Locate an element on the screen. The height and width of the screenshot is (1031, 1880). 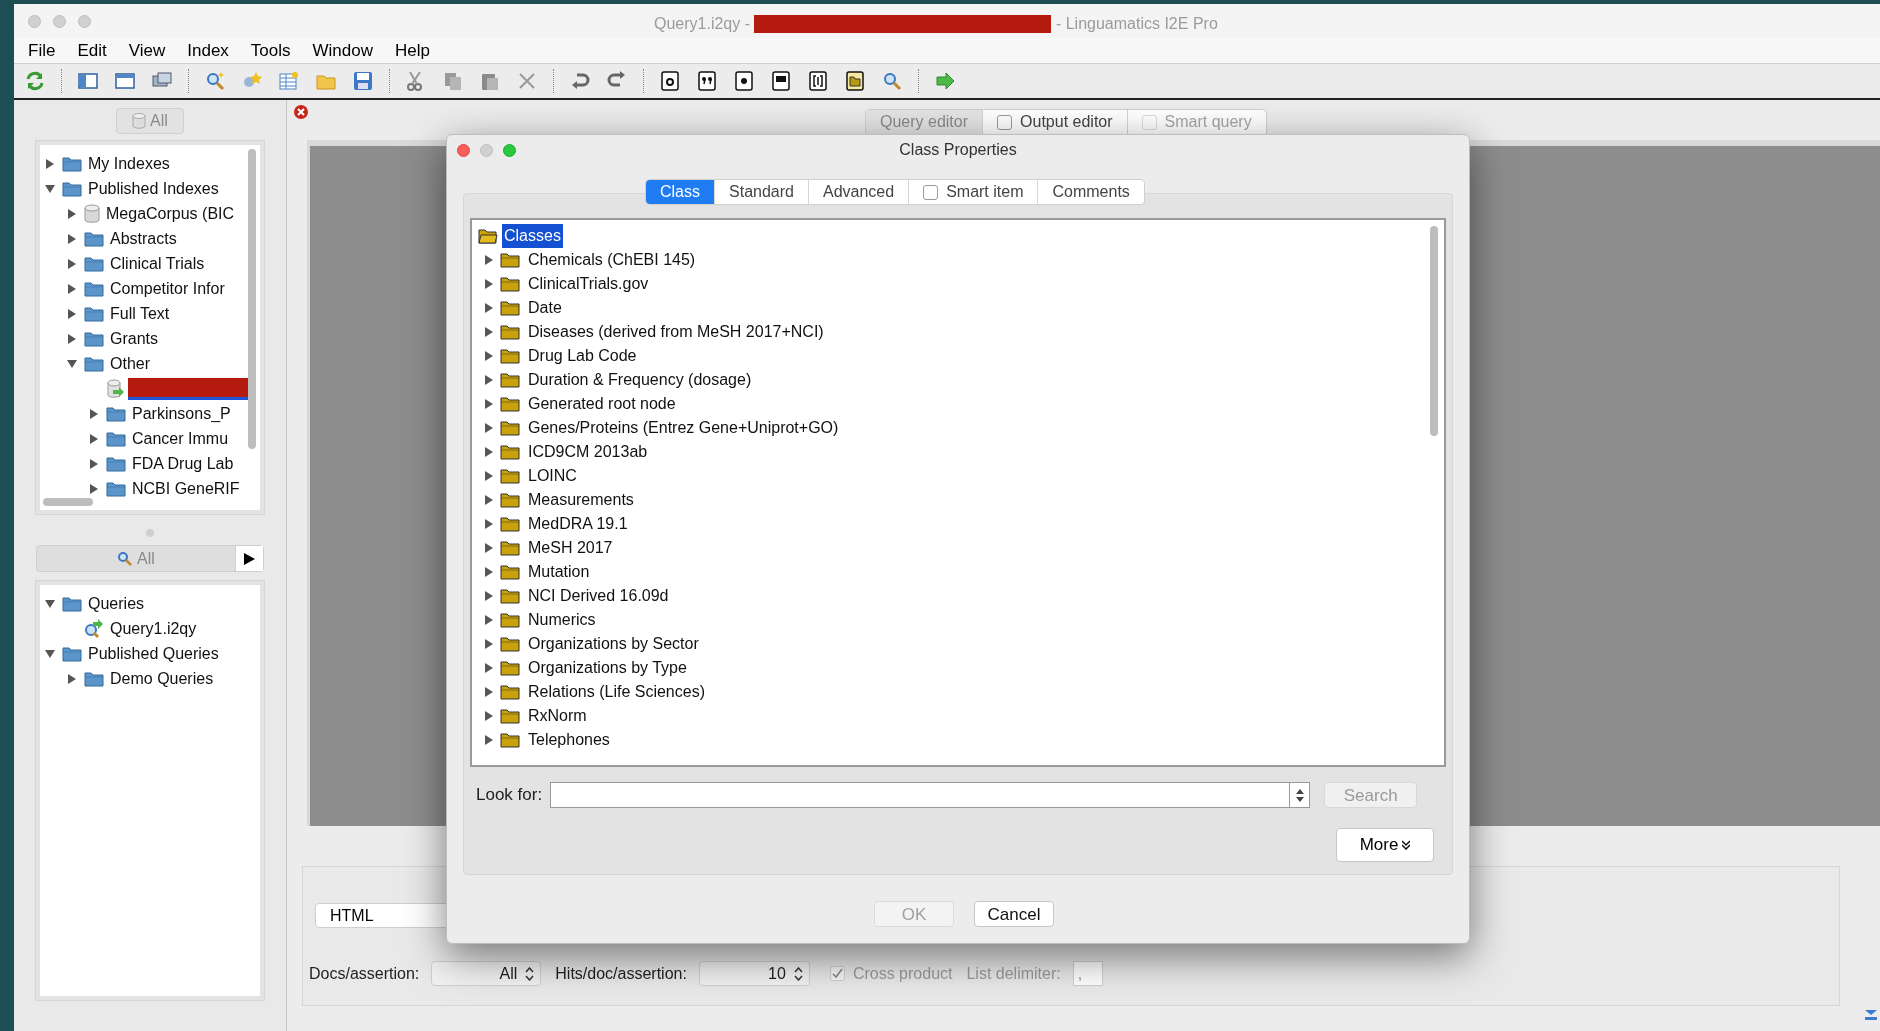
bar-box-icon is located at coordinates (781, 81).